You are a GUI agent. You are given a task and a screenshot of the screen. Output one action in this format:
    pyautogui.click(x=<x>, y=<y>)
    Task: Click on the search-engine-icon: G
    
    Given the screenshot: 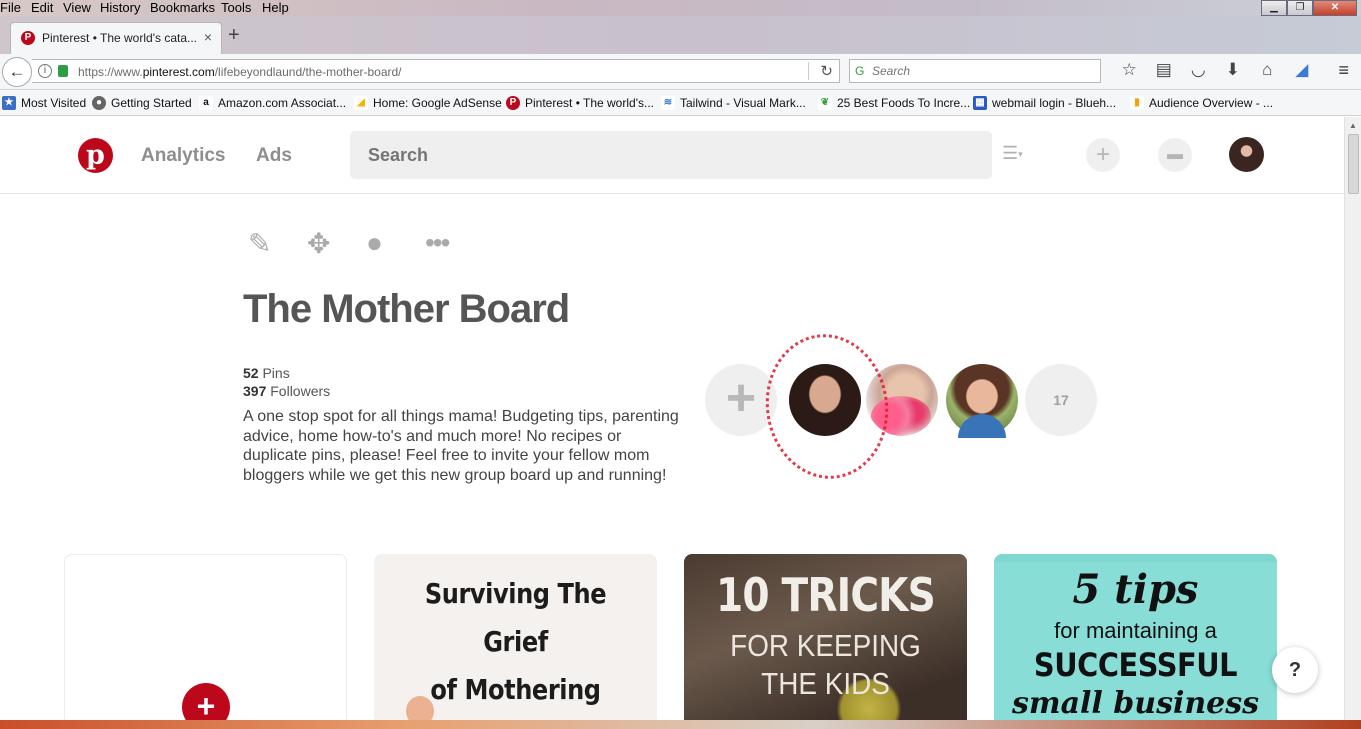 What is the action you would take?
    pyautogui.click(x=860, y=71)
    